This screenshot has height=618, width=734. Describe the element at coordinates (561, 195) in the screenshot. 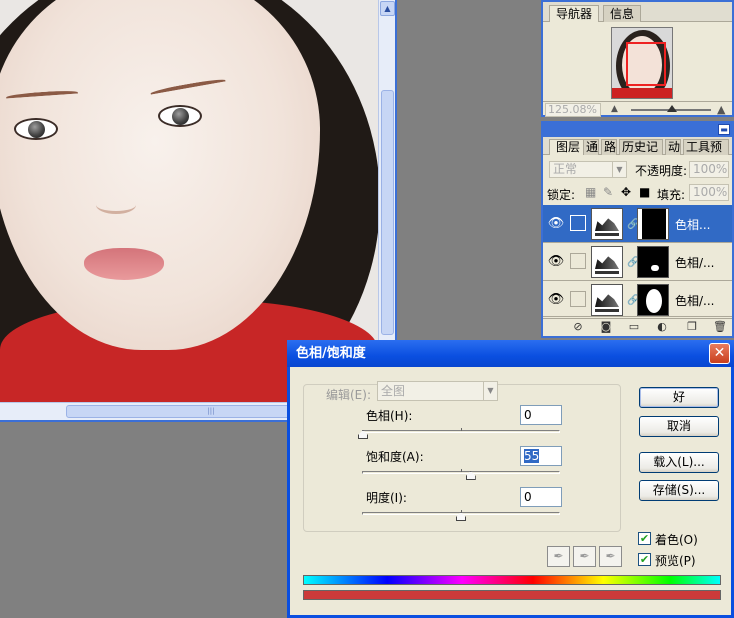

I see `lock-label: 锁定:` at that location.